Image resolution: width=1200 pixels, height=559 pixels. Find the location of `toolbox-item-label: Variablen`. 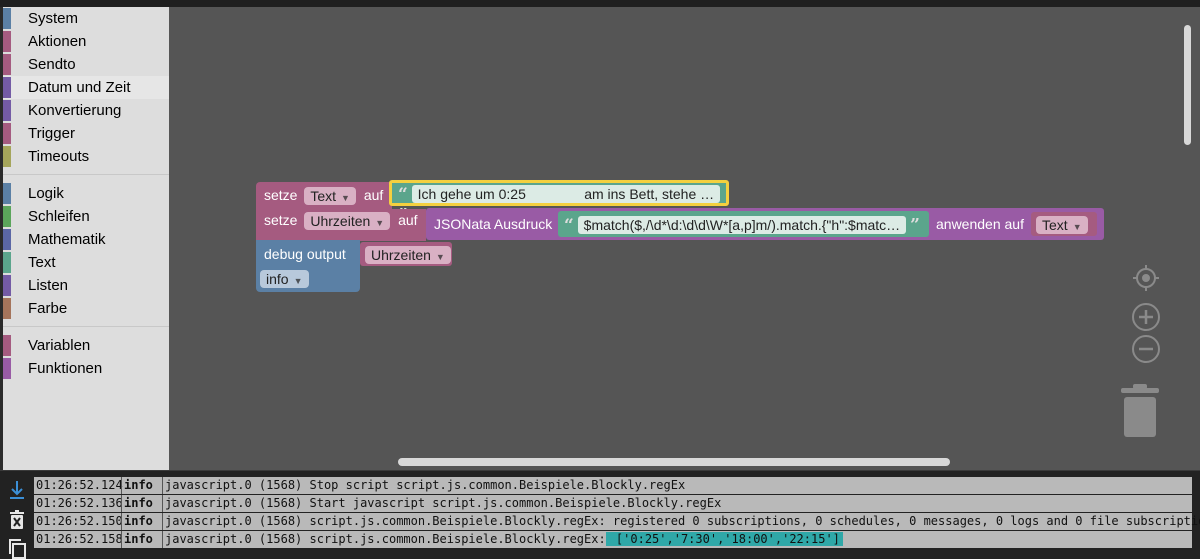

toolbox-item-label: Variablen is located at coordinates (59, 345).